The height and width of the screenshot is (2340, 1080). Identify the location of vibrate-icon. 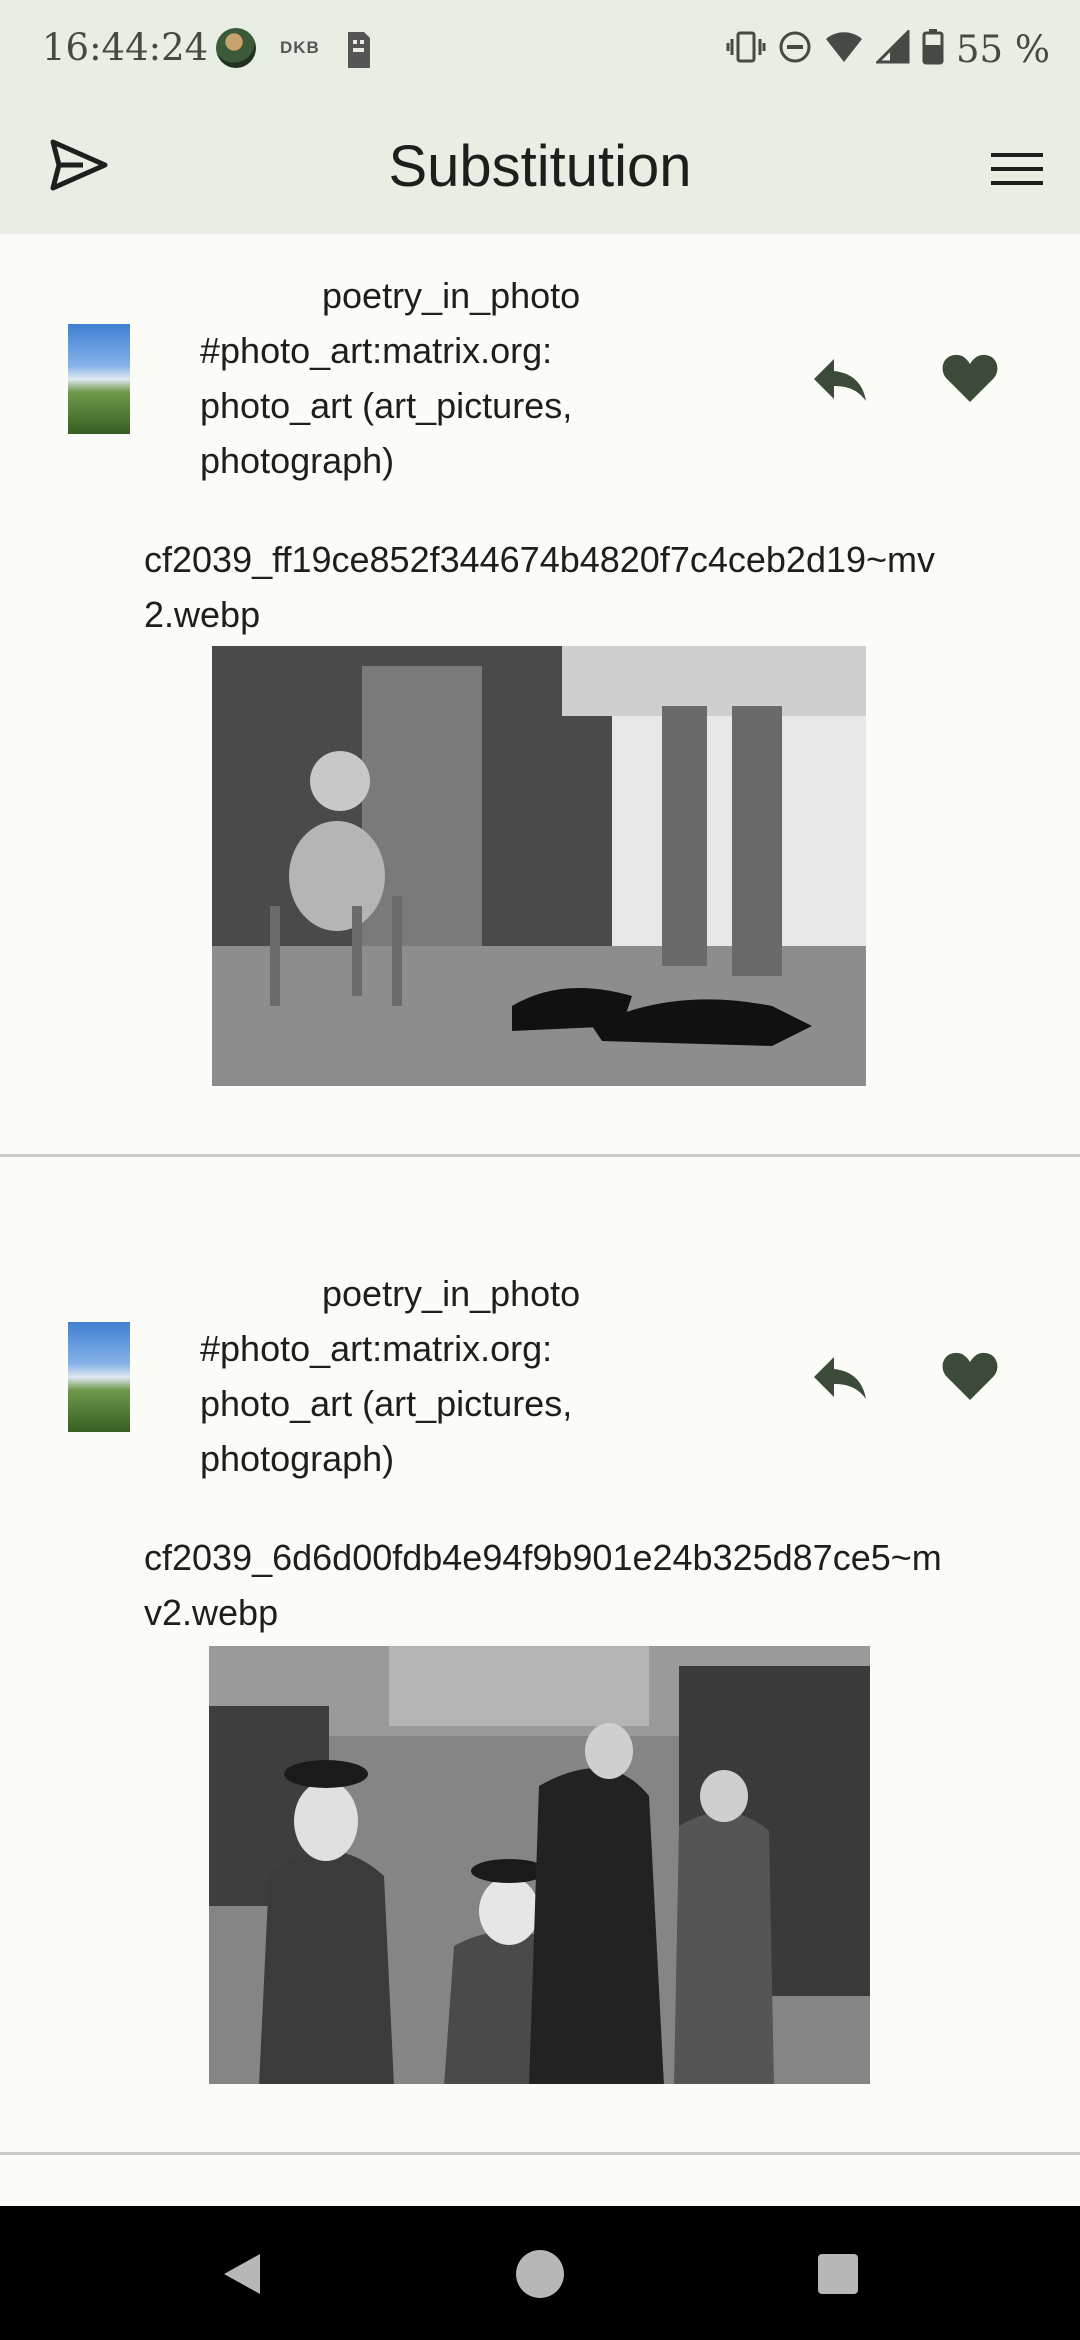
(746, 49).